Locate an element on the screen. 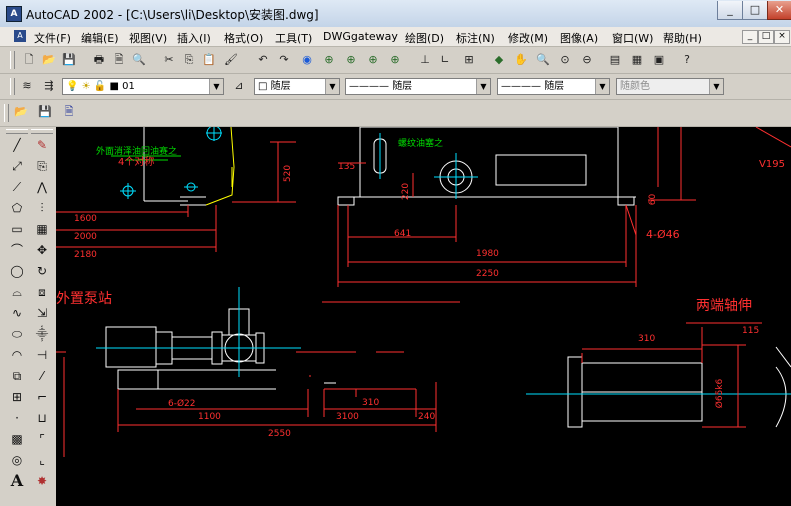 This screenshot has width=791, height=506. paste-icon: 📋 is located at coordinates (209, 60).